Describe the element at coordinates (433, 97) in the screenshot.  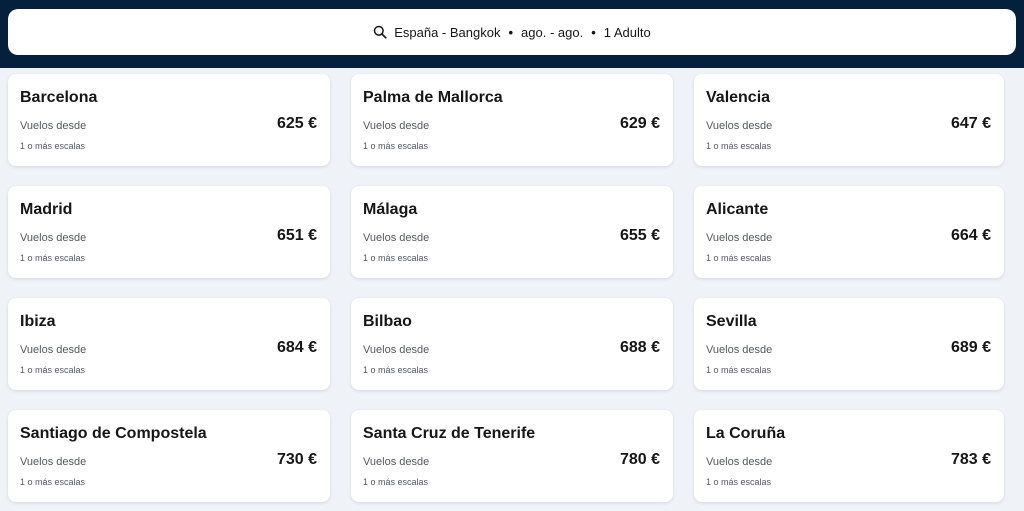
I see `destination-city: Palma de Mallorca` at that location.